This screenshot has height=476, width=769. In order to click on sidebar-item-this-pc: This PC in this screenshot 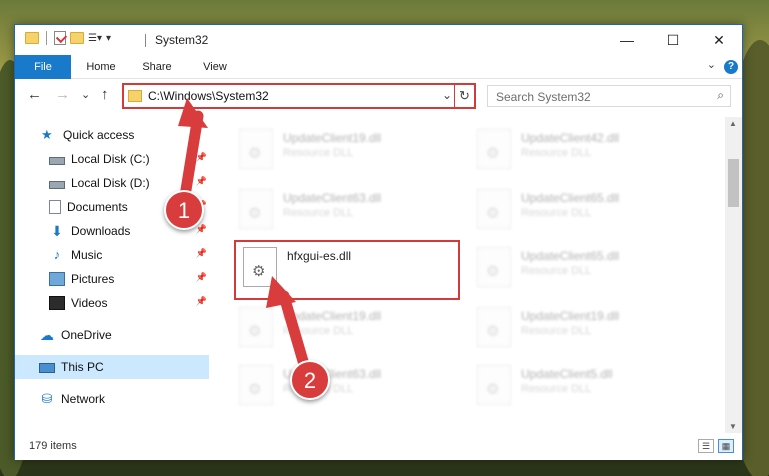, I will do `click(112, 367)`.